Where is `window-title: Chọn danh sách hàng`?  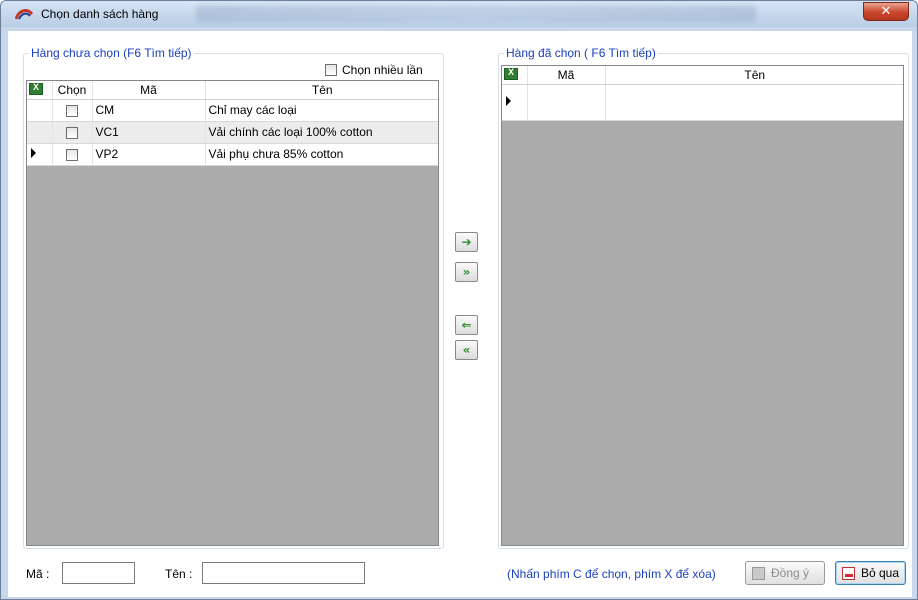 window-title: Chọn danh sách hàng is located at coordinates (100, 14).